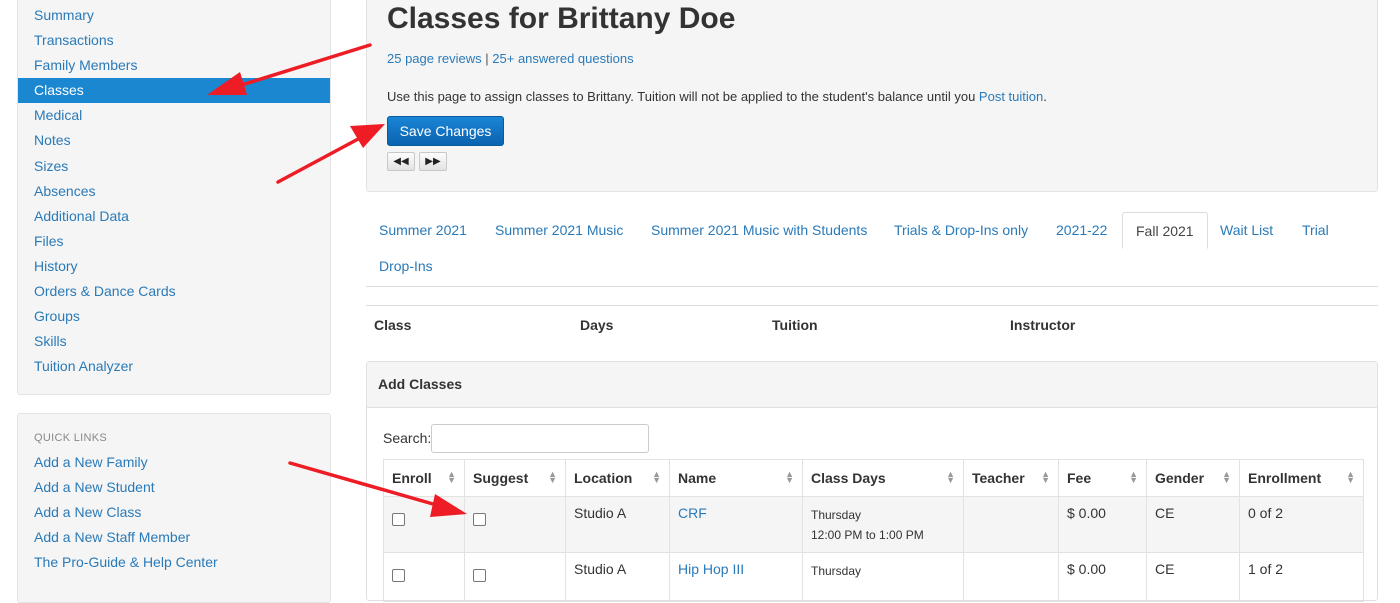 Image resolution: width=1400 pixels, height=603 pixels. Describe the element at coordinates (174, 266) in the screenshot. I see `sidebar-item-history: History` at that location.